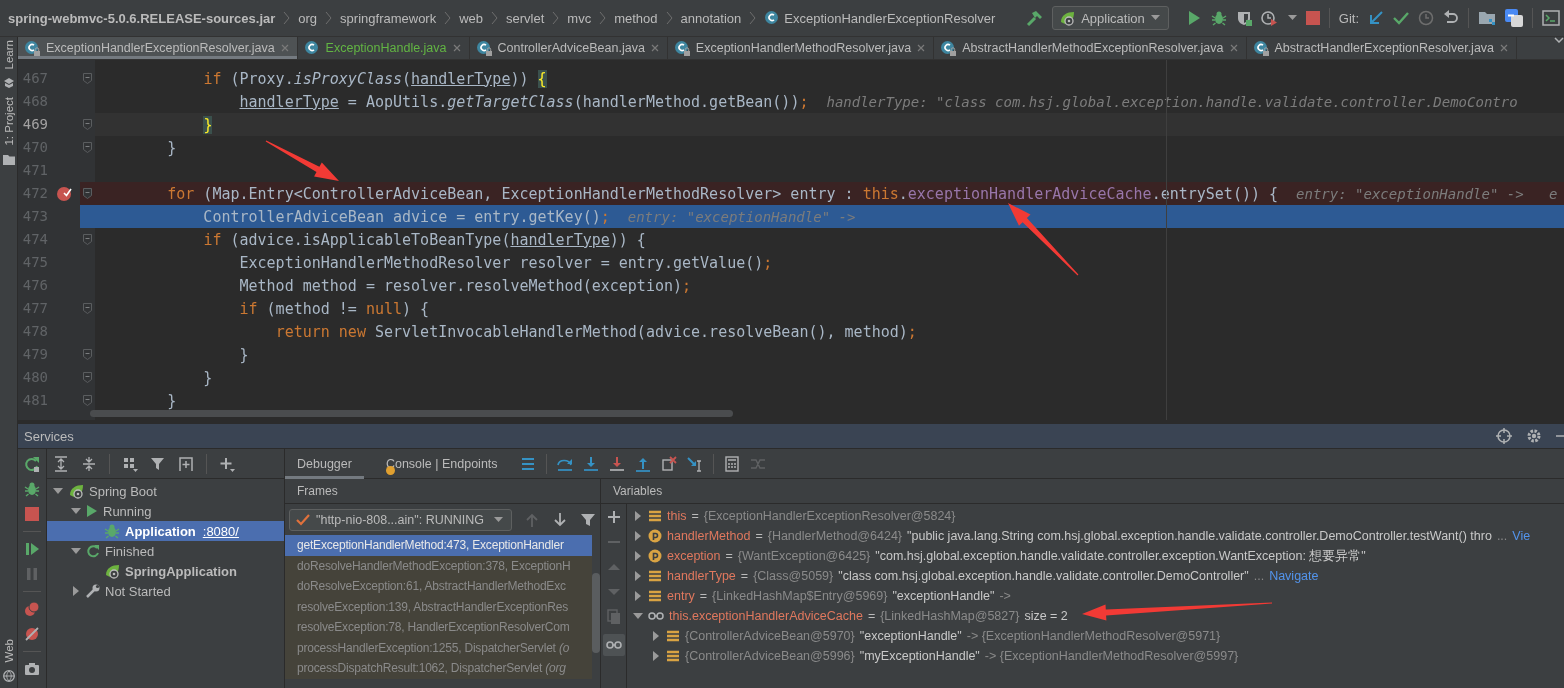  What do you see at coordinates (471, 18) in the screenshot?
I see `breadcrumb-item: web` at bounding box center [471, 18].